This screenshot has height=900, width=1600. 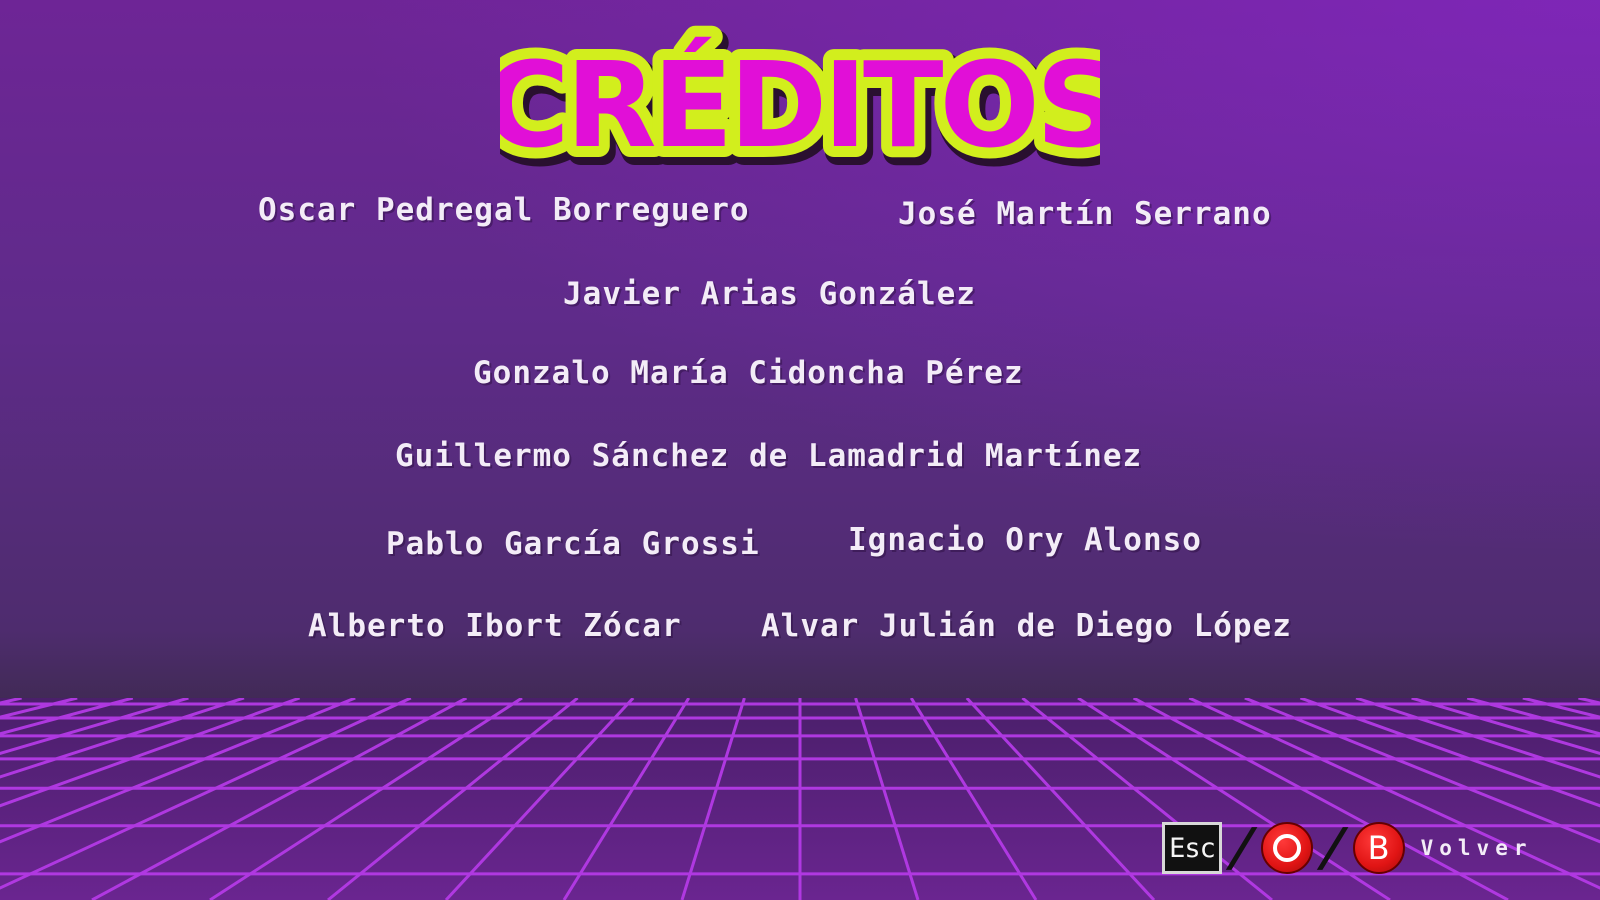 I want to click on credits-title: CRÉDITOS CRÉDITOS CRÉDITOS, so click(x=805, y=105).